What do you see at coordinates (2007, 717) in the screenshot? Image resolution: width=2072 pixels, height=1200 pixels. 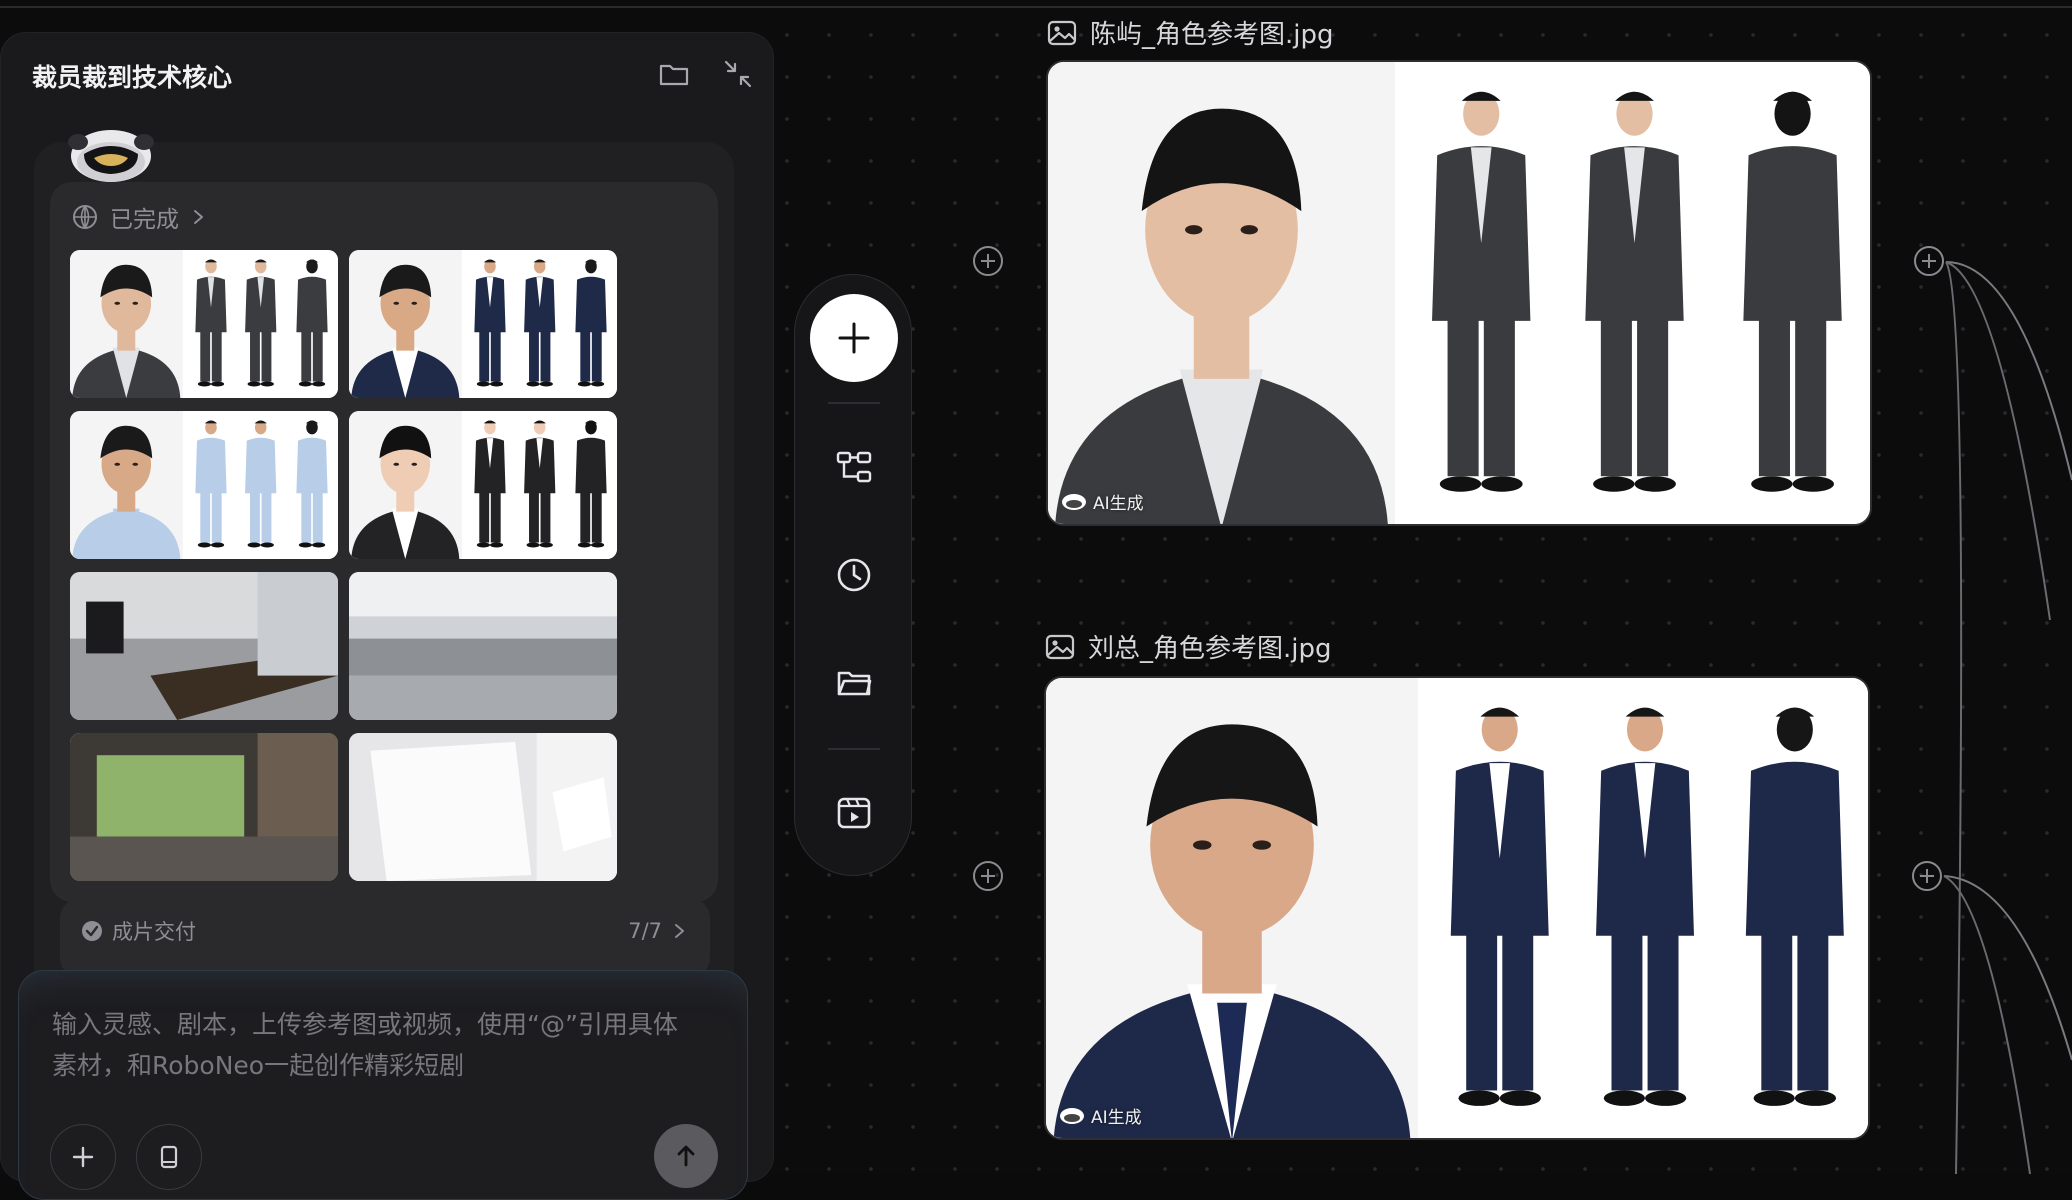 I see `connection-wires` at bounding box center [2007, 717].